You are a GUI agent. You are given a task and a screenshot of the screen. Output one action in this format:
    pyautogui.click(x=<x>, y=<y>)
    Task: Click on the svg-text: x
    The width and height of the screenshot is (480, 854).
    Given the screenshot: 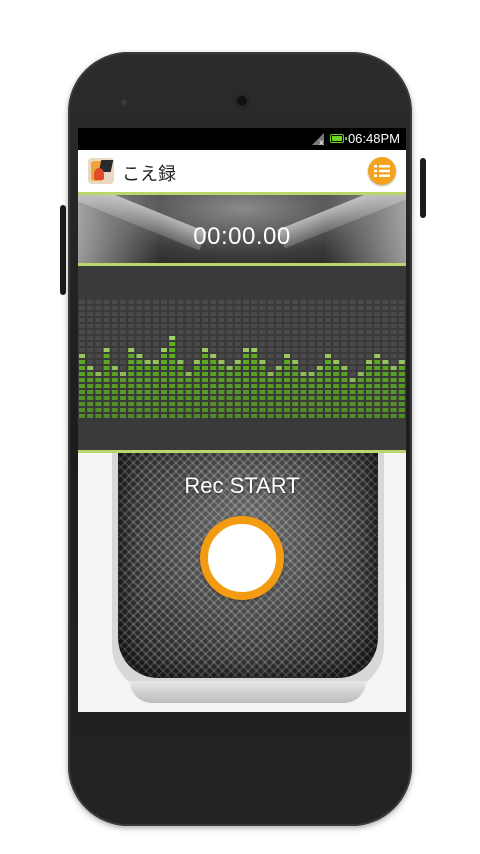 What is the action you would take?
    pyautogui.click(x=321, y=141)
    